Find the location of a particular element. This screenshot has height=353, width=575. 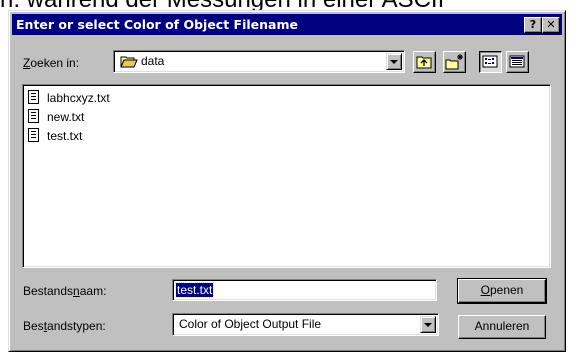

look-in-dropdown-button is located at coordinates (394, 61).